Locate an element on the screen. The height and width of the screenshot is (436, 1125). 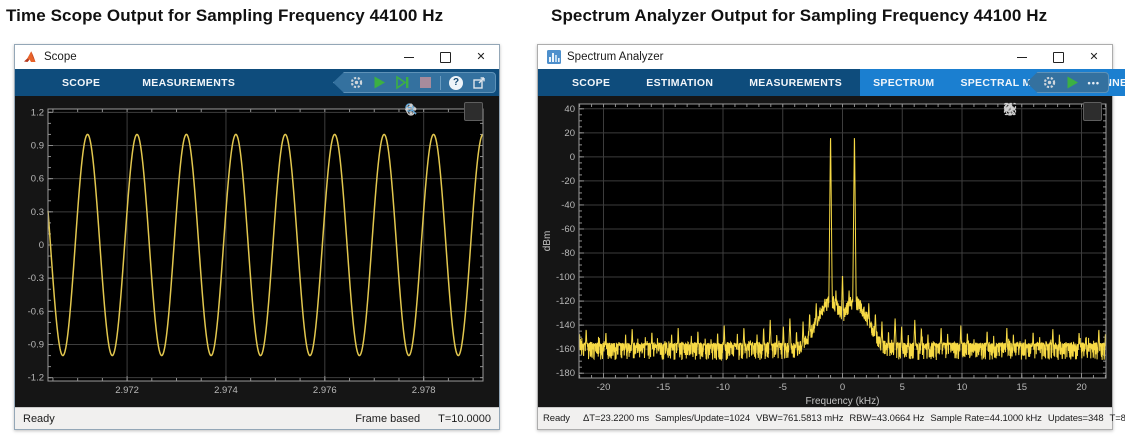
scope-statusbar: Ready Frame based T=10.0000 is located at coordinates (257, 418).